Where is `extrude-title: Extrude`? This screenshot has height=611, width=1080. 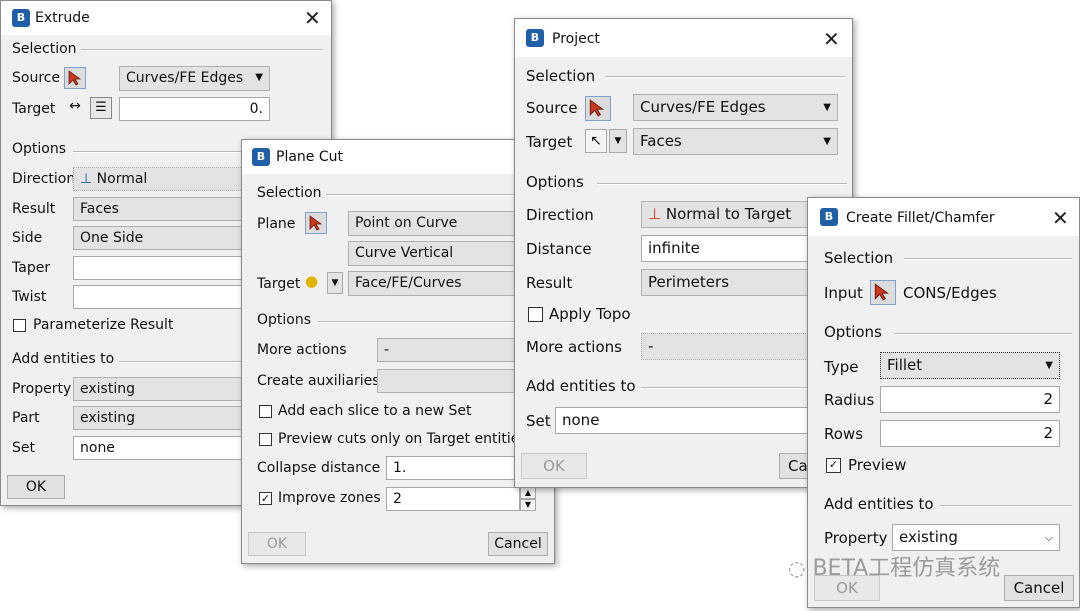
extrude-title: Extrude is located at coordinates (62, 18).